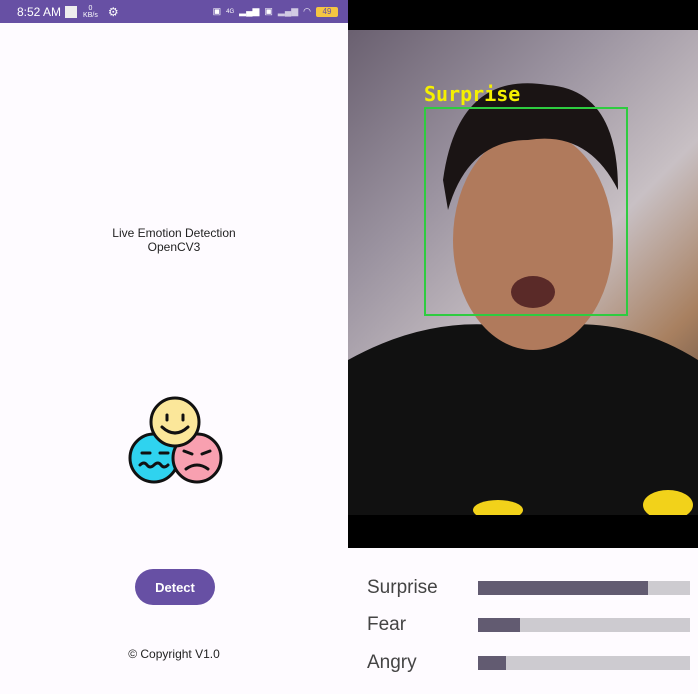 This screenshot has height=694, width=698. I want to click on net-speed: 0 KB/s, so click(90, 12).